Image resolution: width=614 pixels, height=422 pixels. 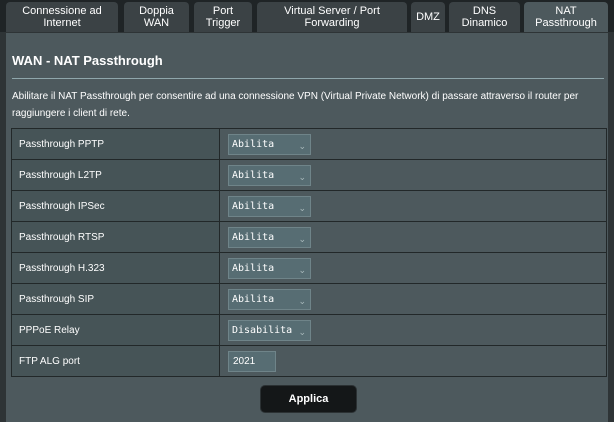 I want to click on table-row: Passthrough L2TP Abilita ⌄, so click(x=309, y=175).